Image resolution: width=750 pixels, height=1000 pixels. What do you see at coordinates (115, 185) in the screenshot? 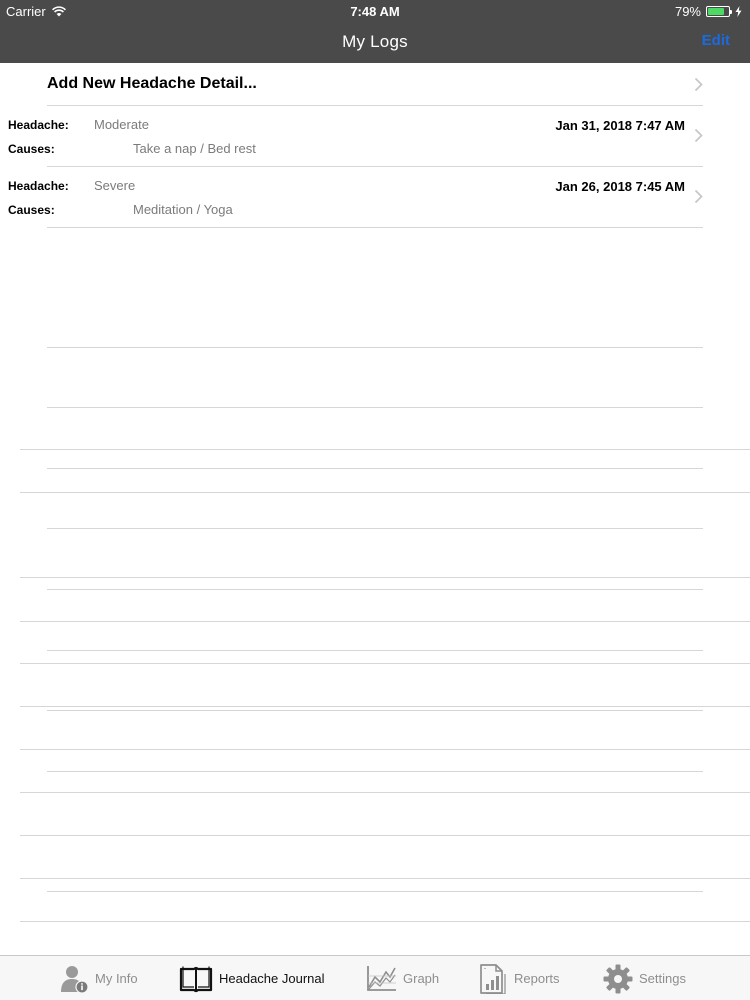
I see `headache-severity: Severe` at bounding box center [115, 185].